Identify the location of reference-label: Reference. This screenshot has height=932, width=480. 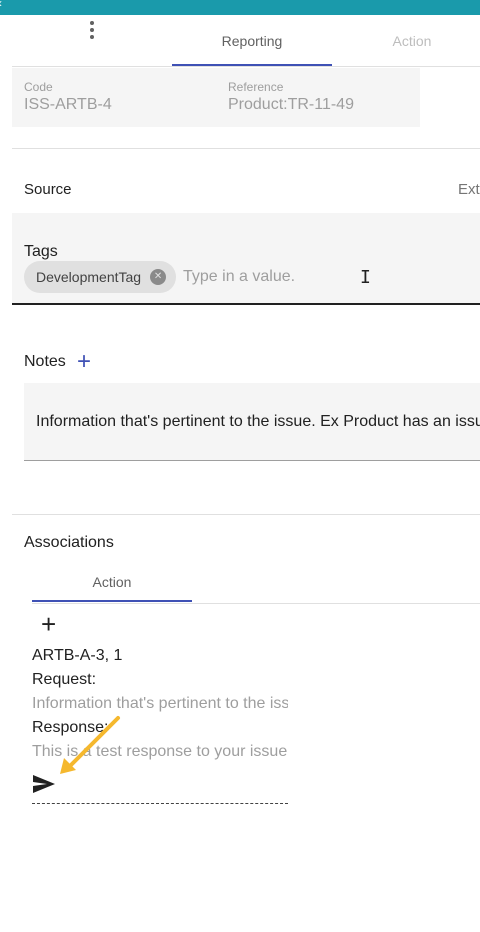
(256, 87).